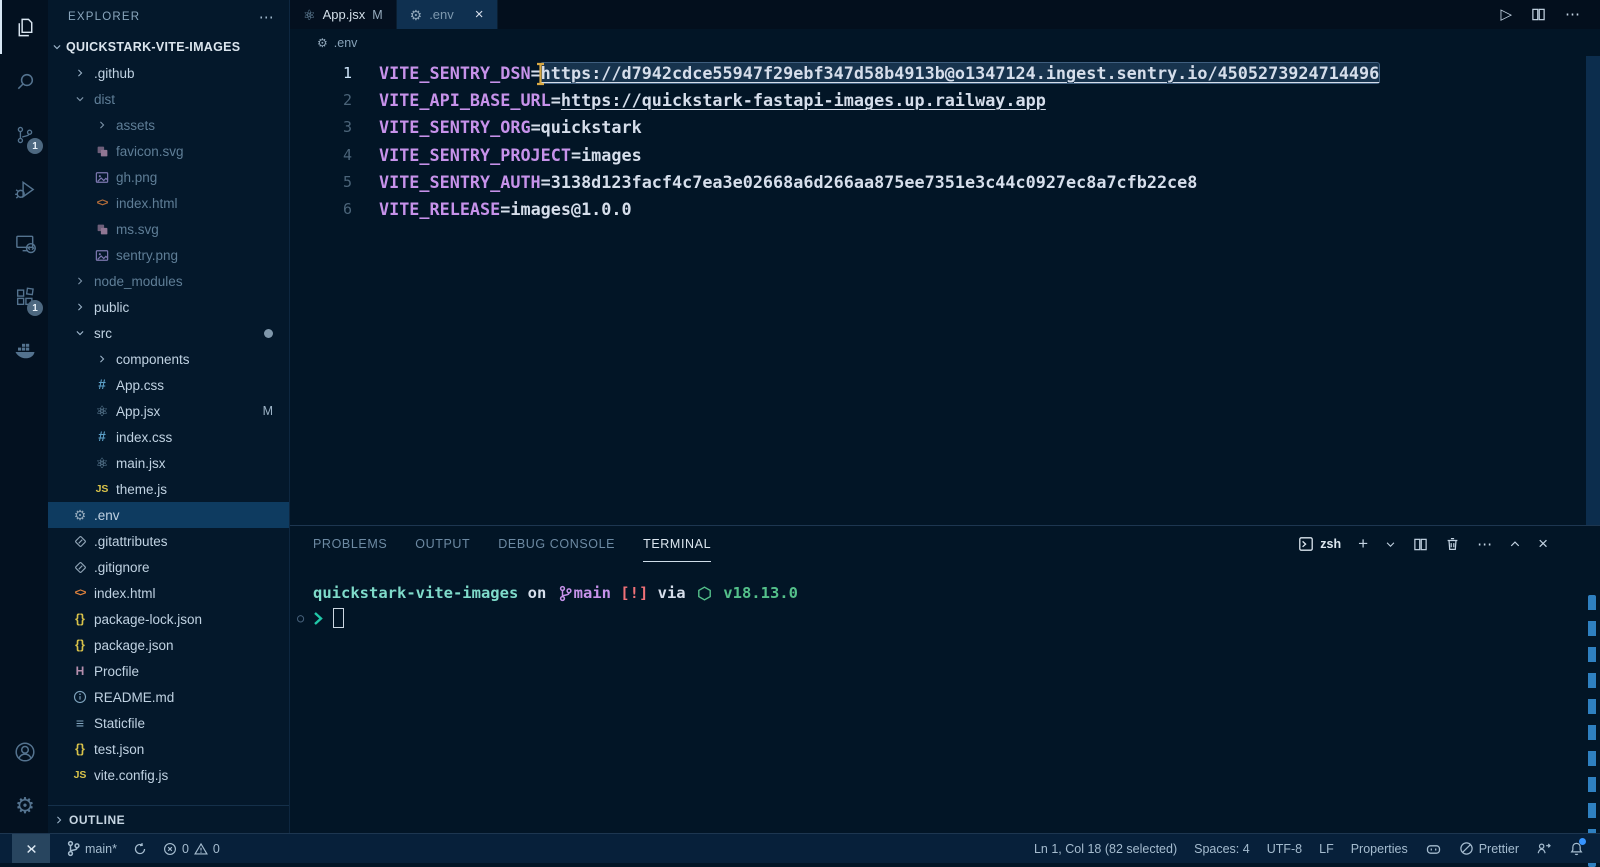 The height and width of the screenshot is (867, 1600). What do you see at coordinates (1538, 14) in the screenshot?
I see `split-editor-icon` at bounding box center [1538, 14].